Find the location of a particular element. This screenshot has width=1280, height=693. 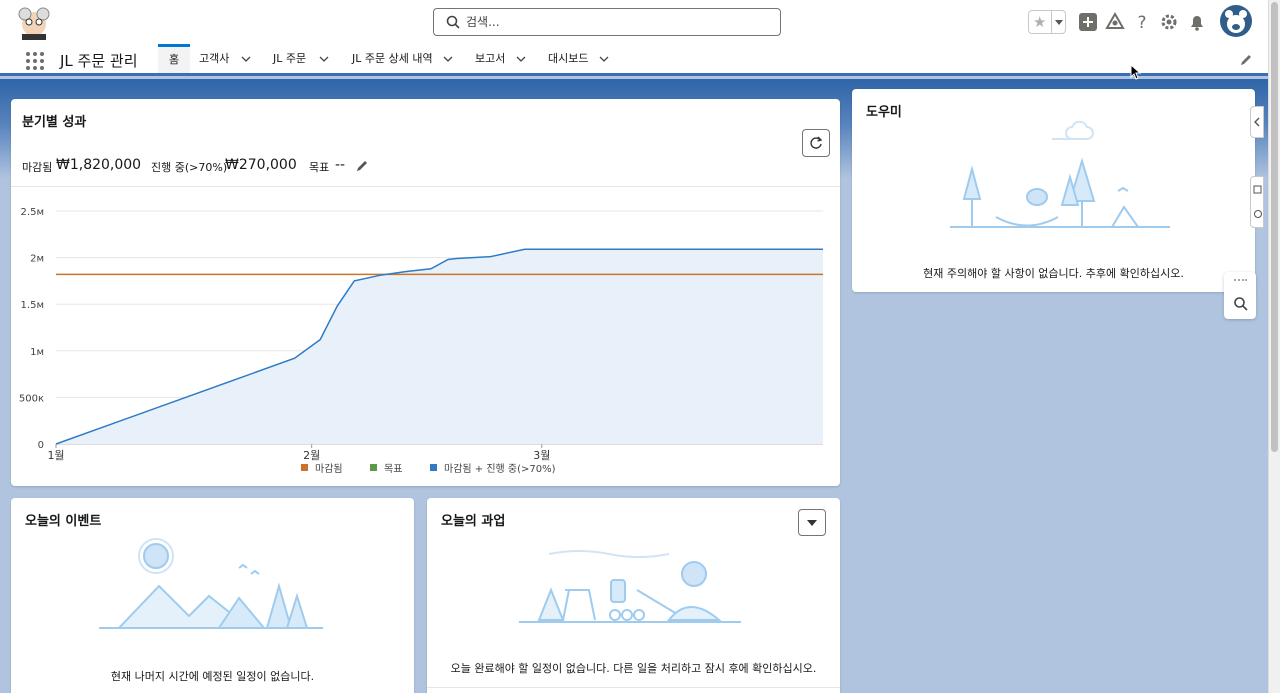

card-title: 오늘의 과업 is located at coordinates (473, 521).